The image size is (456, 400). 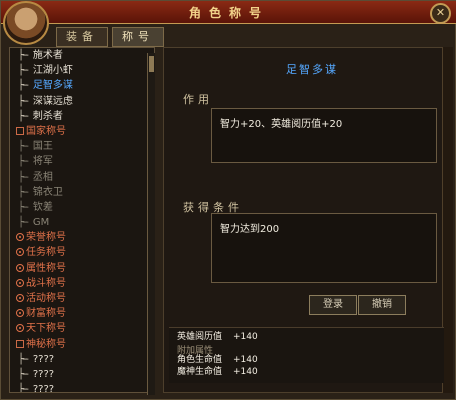 I want to click on tree-item-label: 丞相, so click(x=42, y=177).